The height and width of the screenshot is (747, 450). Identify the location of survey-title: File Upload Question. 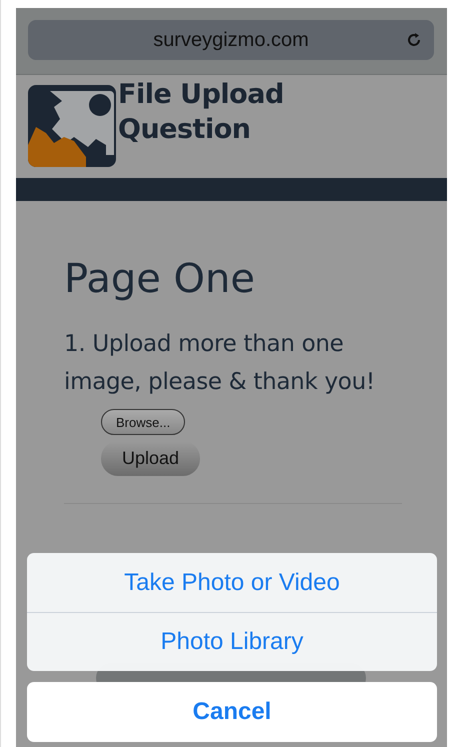
(201, 112).